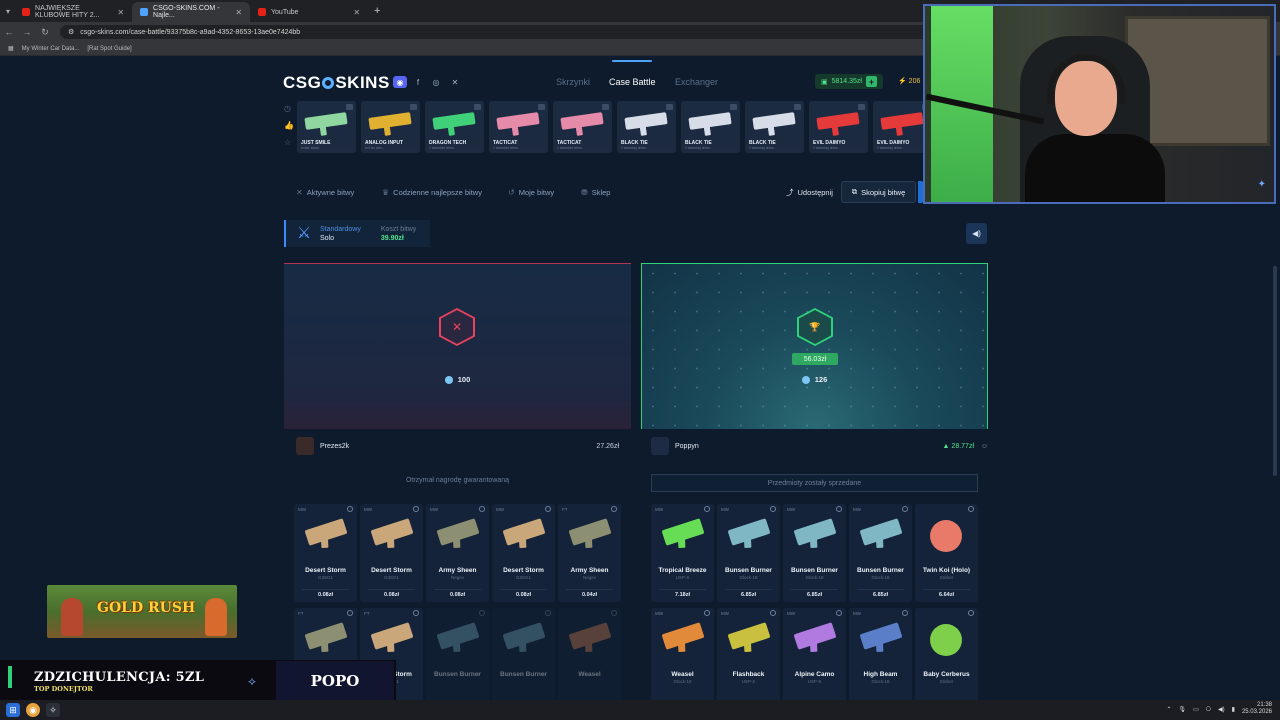  What do you see at coordinates (946, 570) in the screenshot?
I see `item-name: Twin Koi (Holo)` at bounding box center [946, 570].